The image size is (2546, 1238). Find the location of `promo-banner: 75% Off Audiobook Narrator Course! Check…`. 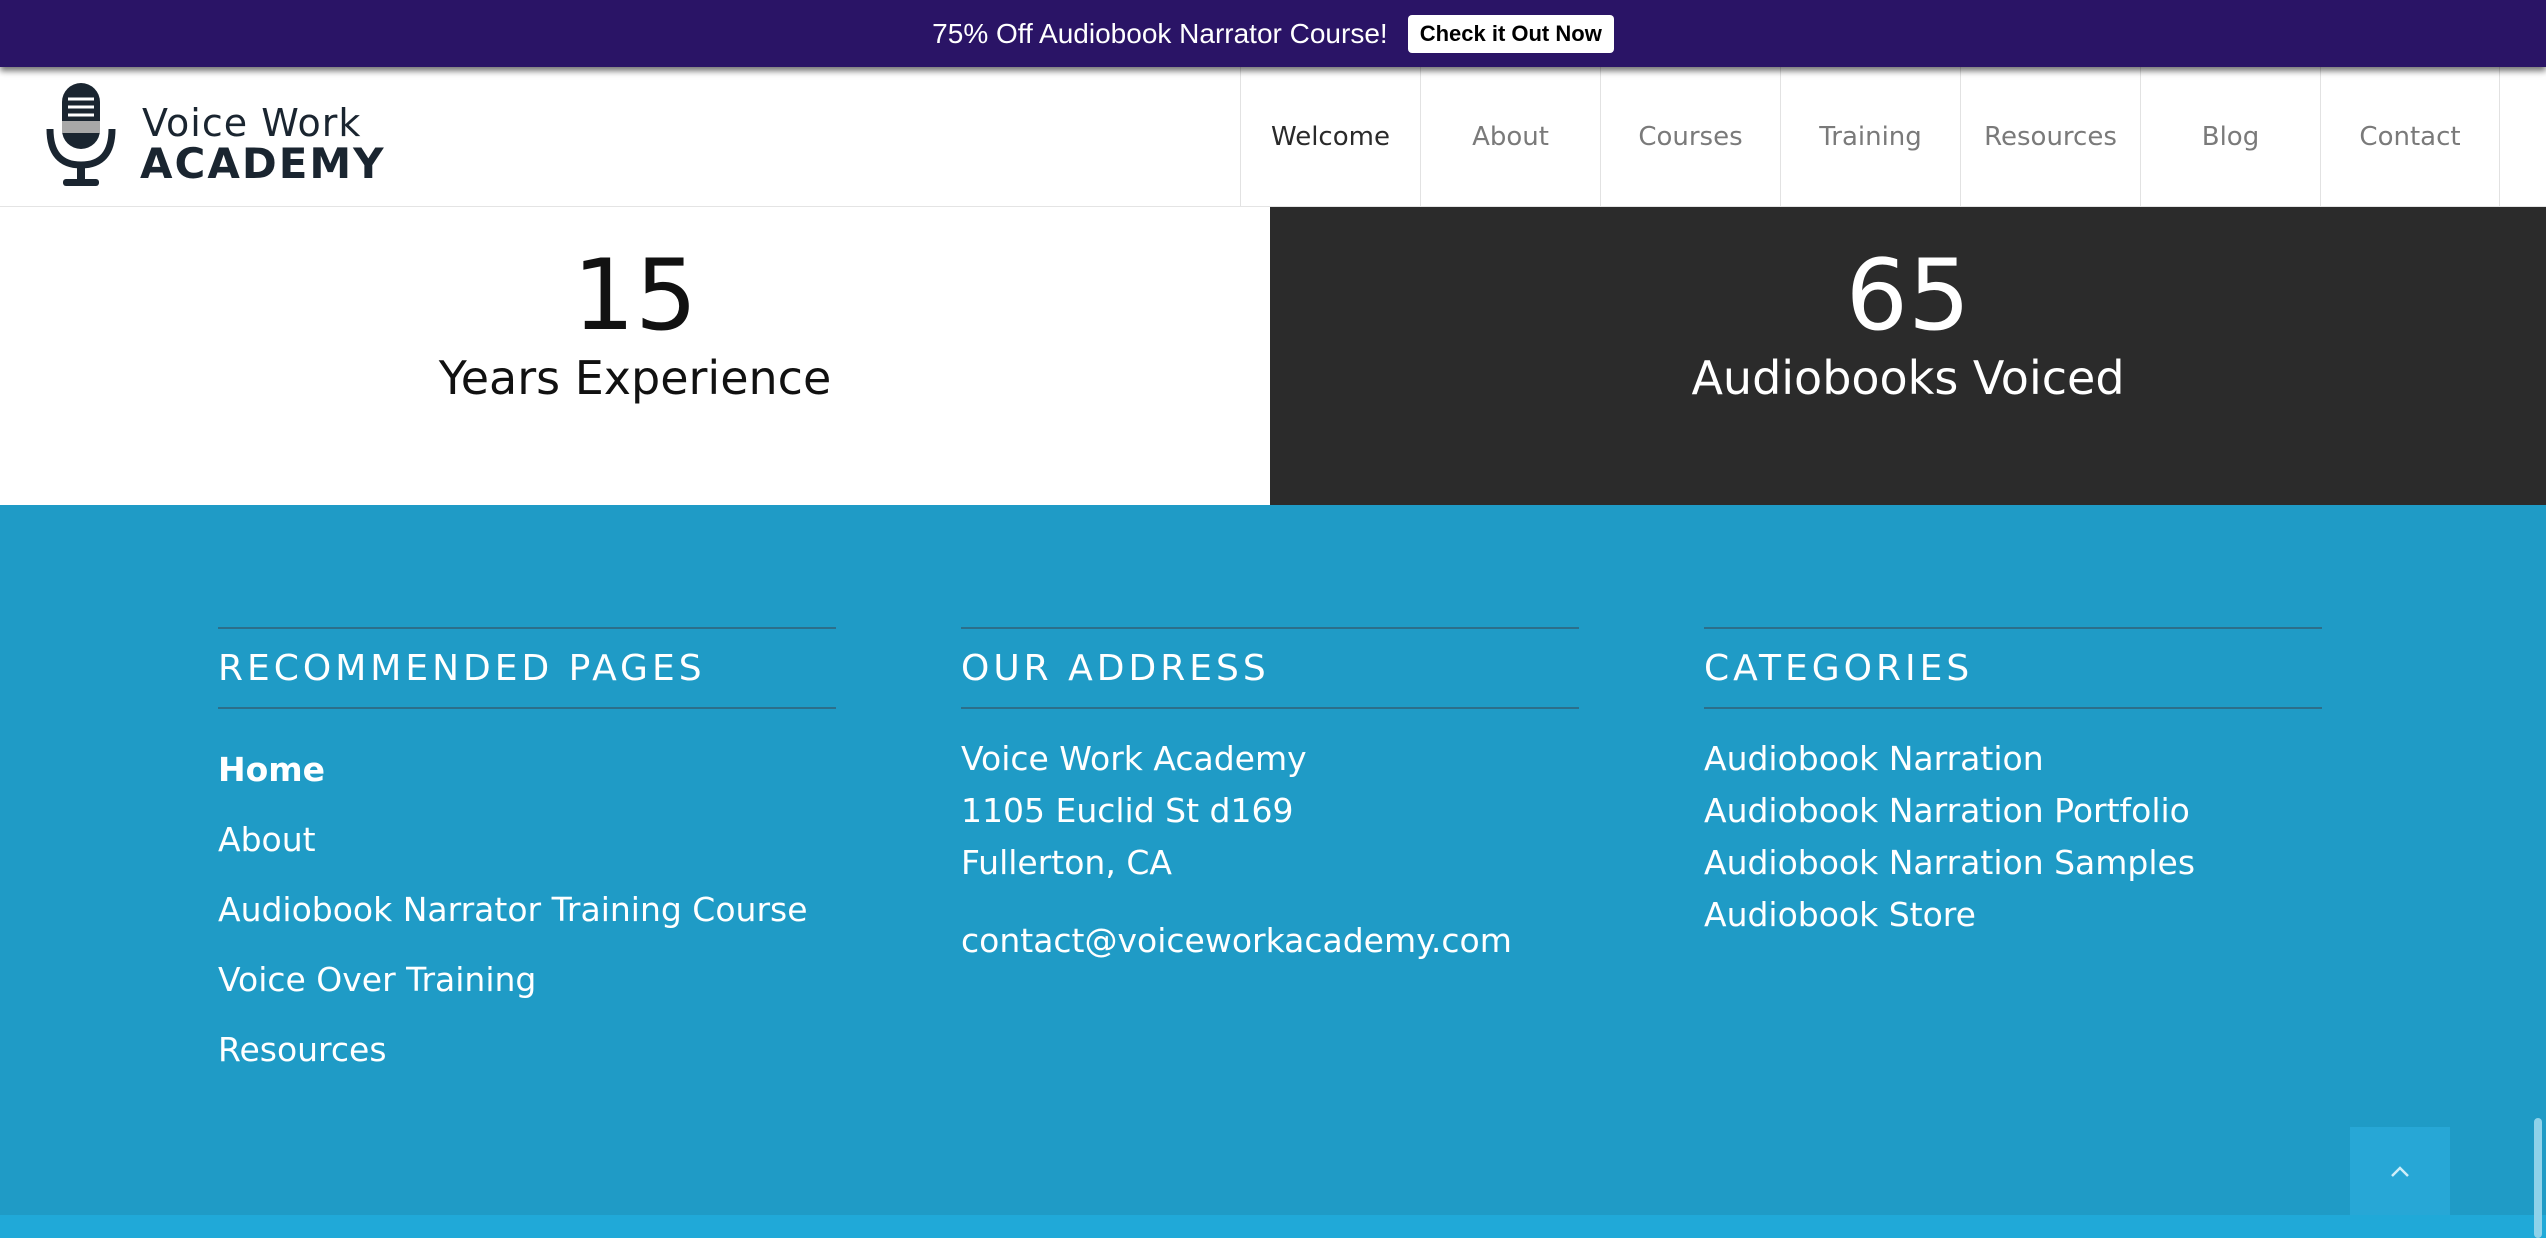

promo-banner: 75% Off Audiobook Narrator Course! Check… is located at coordinates (1273, 33).